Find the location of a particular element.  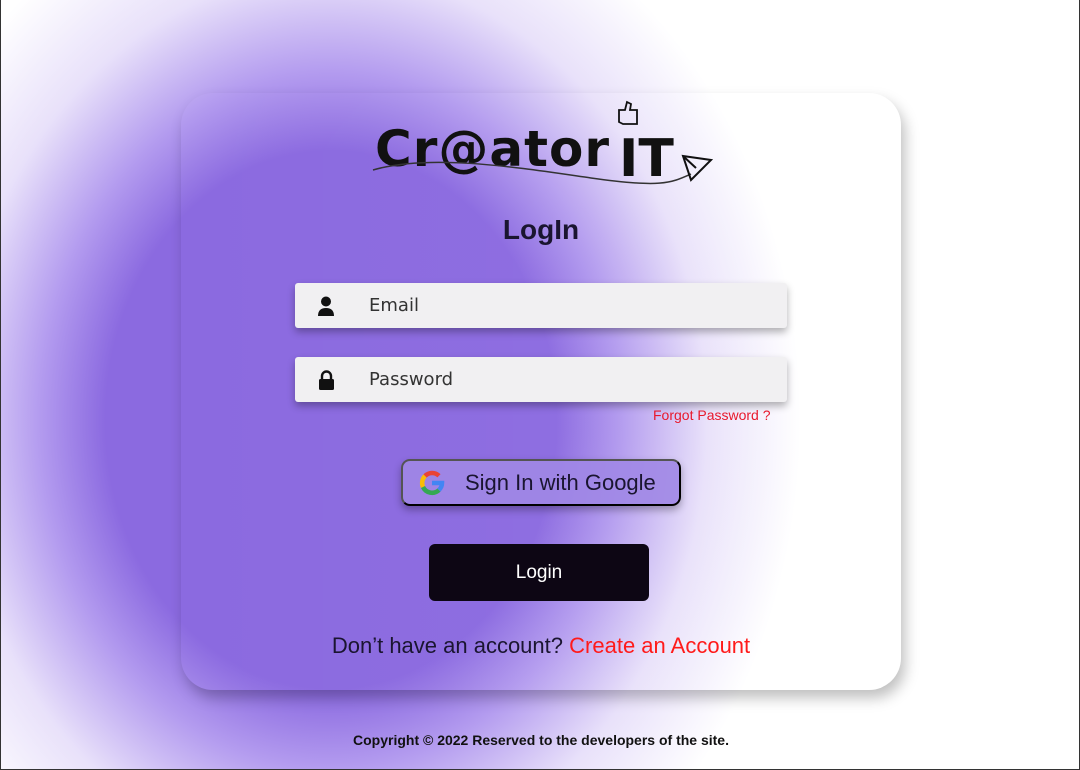

lock-icon is located at coordinates (326, 379).